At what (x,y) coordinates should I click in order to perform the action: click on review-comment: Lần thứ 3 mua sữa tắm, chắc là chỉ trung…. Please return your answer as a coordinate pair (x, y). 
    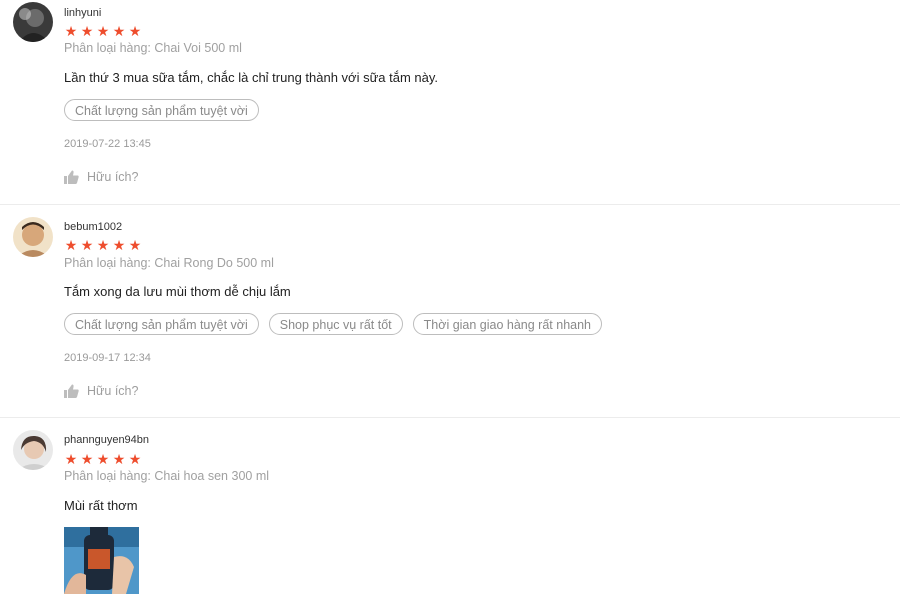
    Looking at the image, I should click on (251, 77).